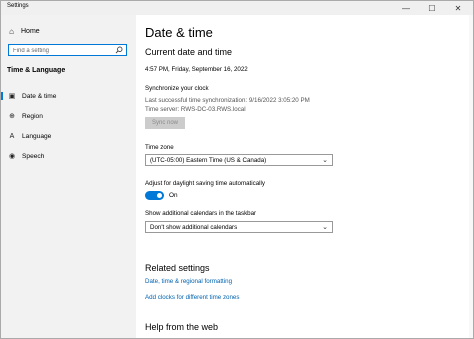  Describe the element at coordinates (208, 160) in the screenshot. I see `time-zone-value: (UTC-05:00) Eastern Time (US & Canada)` at that location.